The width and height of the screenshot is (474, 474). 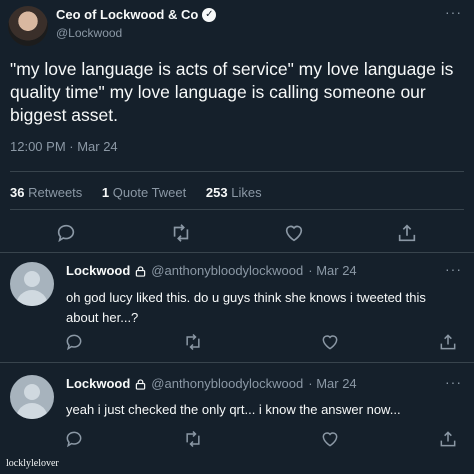 I want to click on likes-label: Likes, so click(x=246, y=192).